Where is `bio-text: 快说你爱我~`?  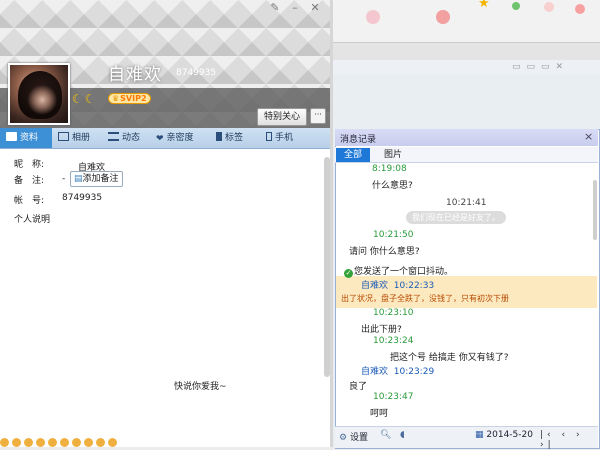
bio-text: 快说你爱我~ is located at coordinates (200, 387).